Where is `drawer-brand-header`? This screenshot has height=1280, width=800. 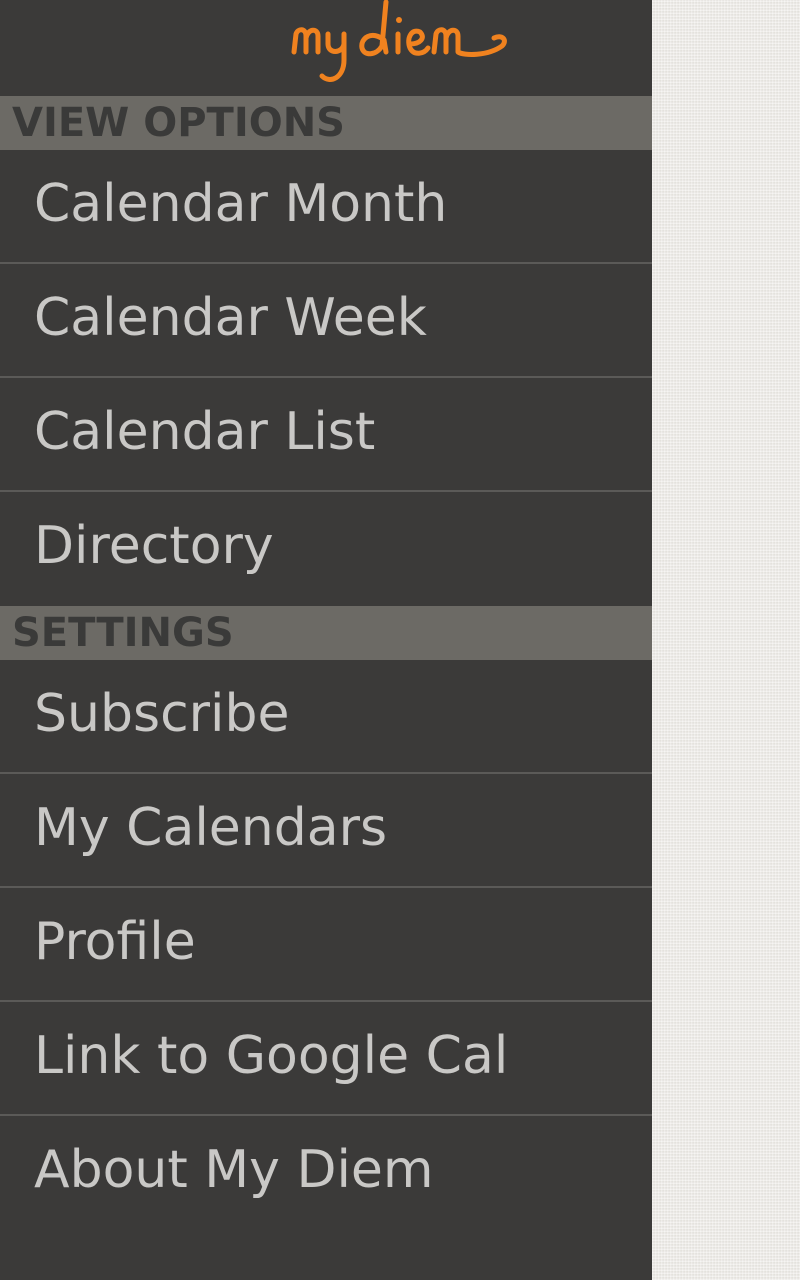
drawer-brand-header is located at coordinates (326, 48).